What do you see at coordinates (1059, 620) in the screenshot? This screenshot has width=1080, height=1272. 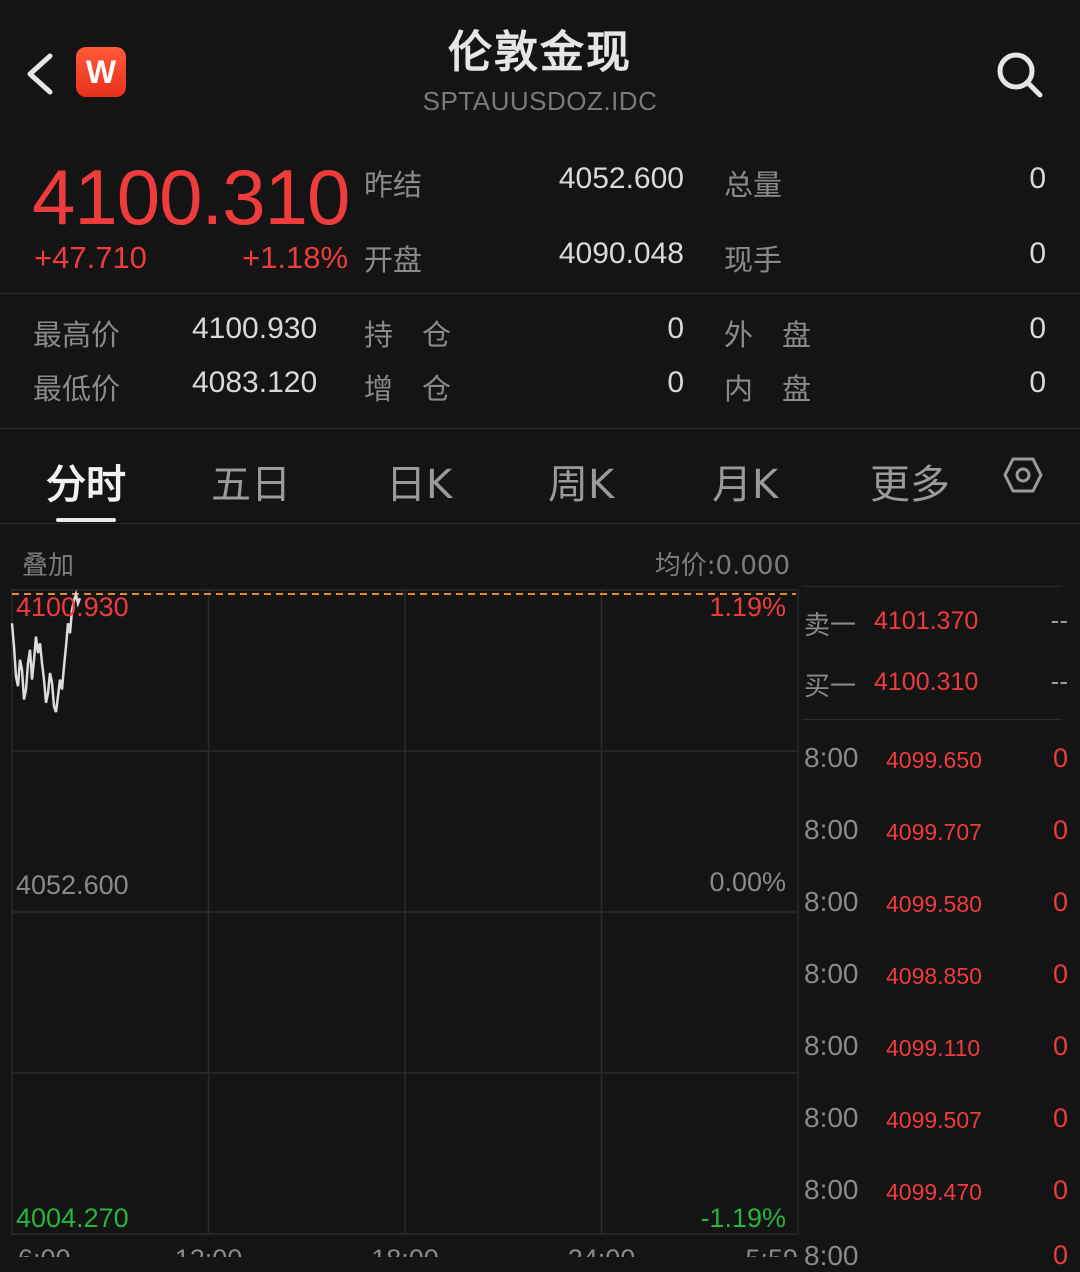 I see `ask-1-volume: --` at bounding box center [1059, 620].